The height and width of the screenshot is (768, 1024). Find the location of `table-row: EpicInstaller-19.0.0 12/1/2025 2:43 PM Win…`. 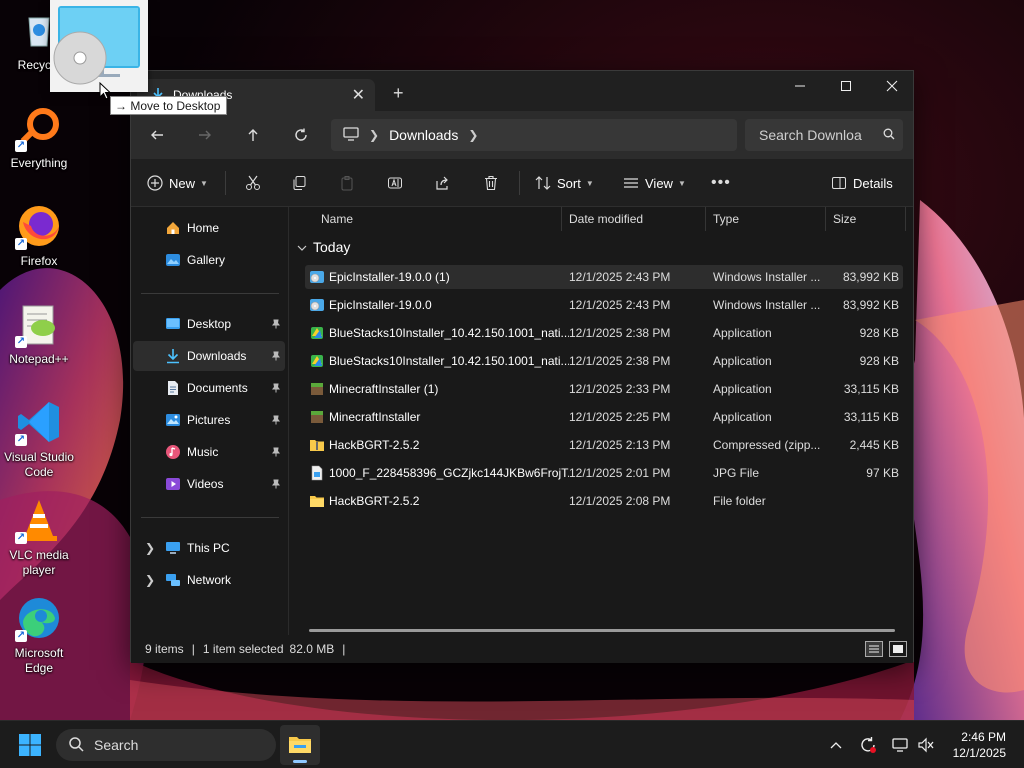

table-row: EpicInstaller-19.0.0 12/1/2025 2:43 PM Win… is located at coordinates (604, 305).